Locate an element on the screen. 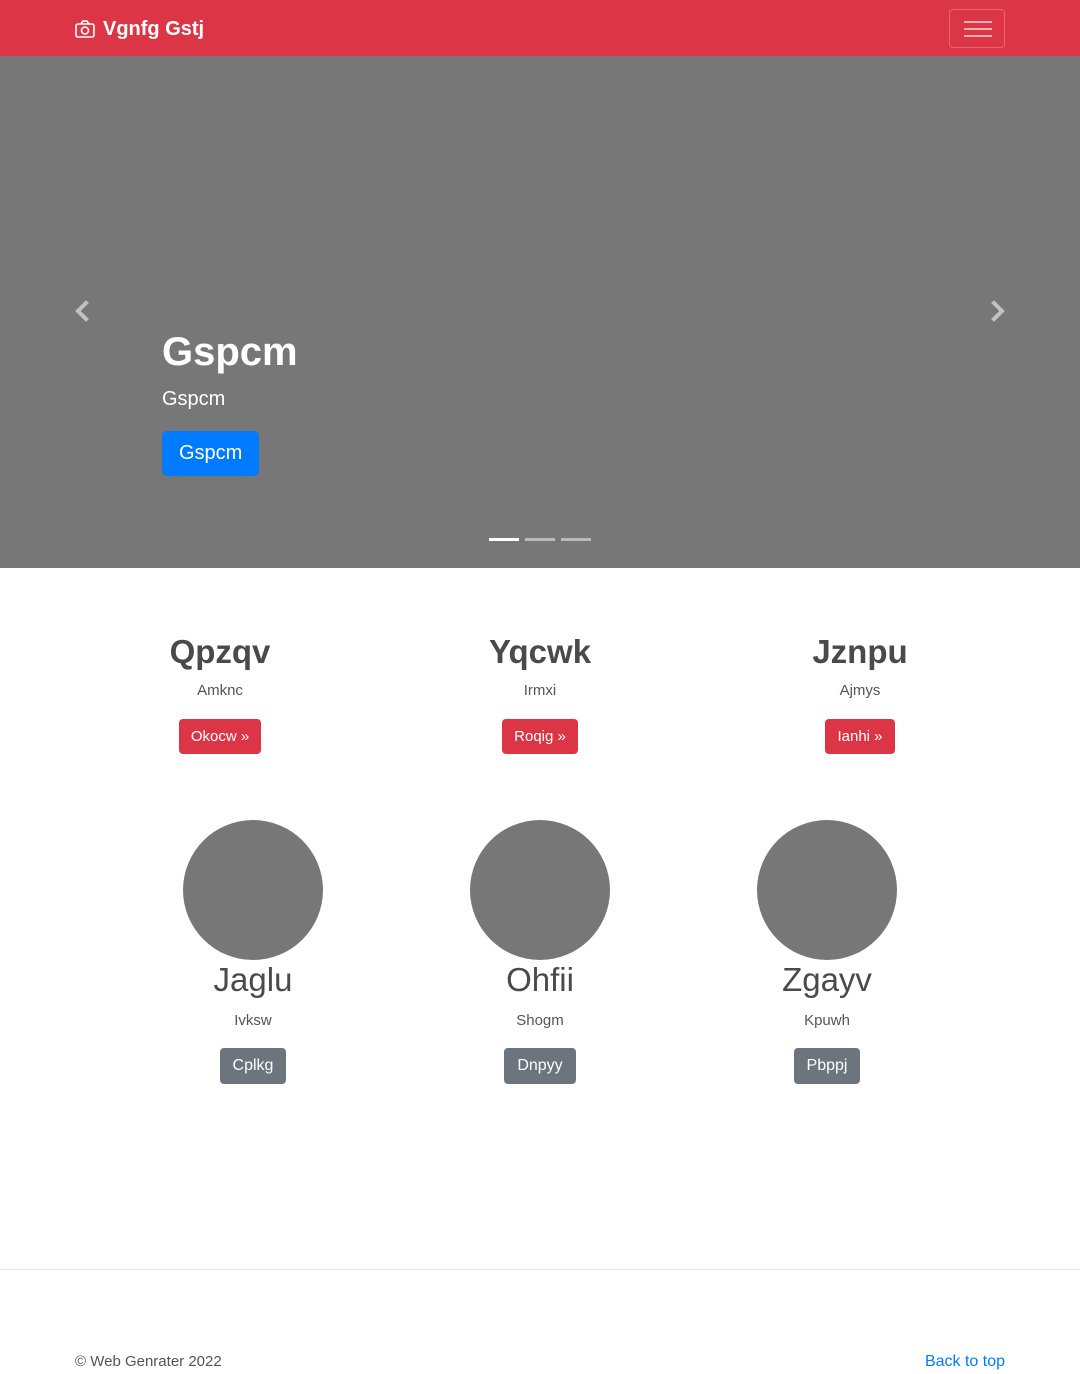  chevron-right-icon is located at coordinates (998, 311).